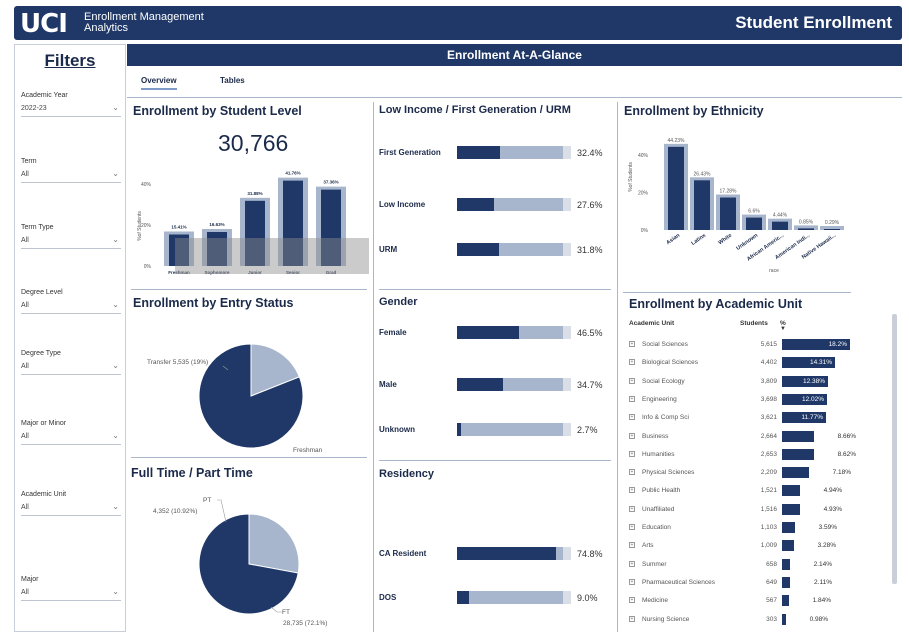 Image resolution: width=909 pixels, height=635 pixels. I want to click on filter-academic-year: Academic Year 2022-23 ⌄, so click(71, 104).